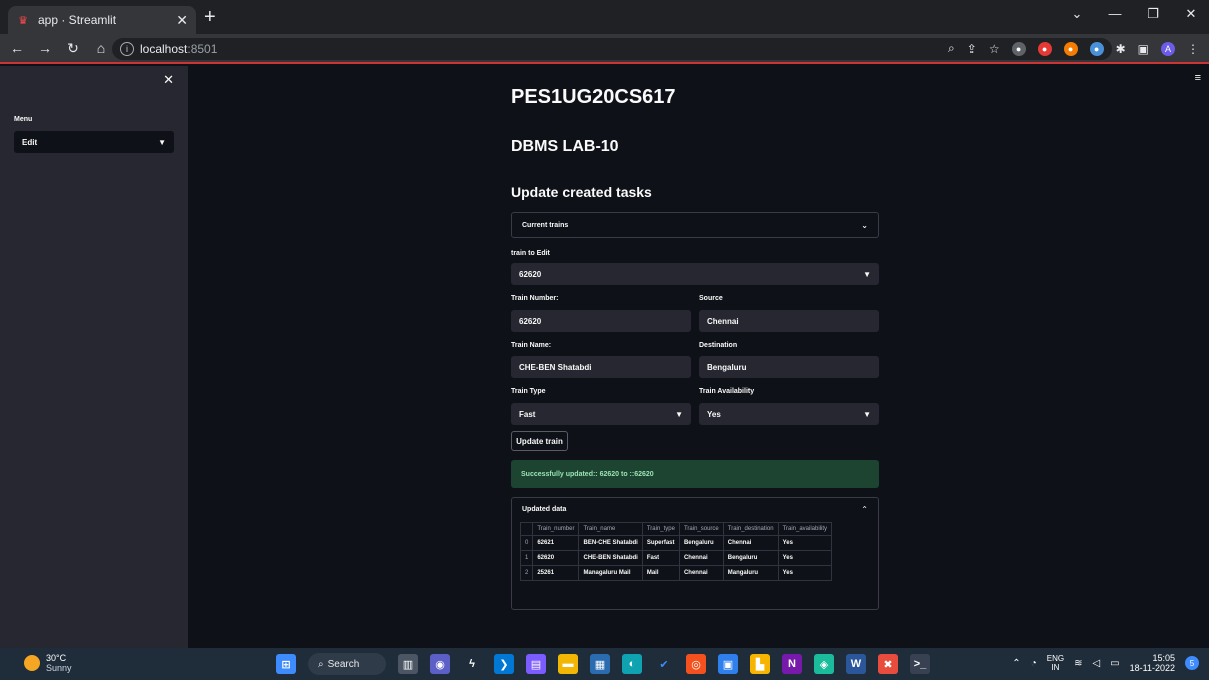  Describe the element at coordinates (539, 441) in the screenshot. I see `update-train-button: Update train` at that location.